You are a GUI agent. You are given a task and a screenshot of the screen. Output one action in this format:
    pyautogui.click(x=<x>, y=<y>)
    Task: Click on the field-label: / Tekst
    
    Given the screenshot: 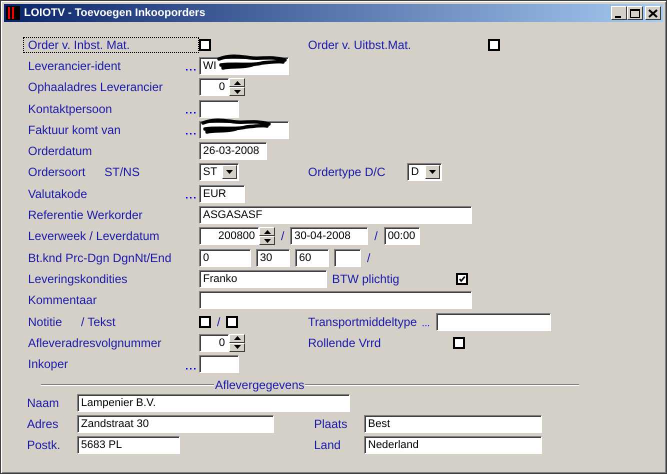 What is the action you would take?
    pyautogui.click(x=98, y=321)
    